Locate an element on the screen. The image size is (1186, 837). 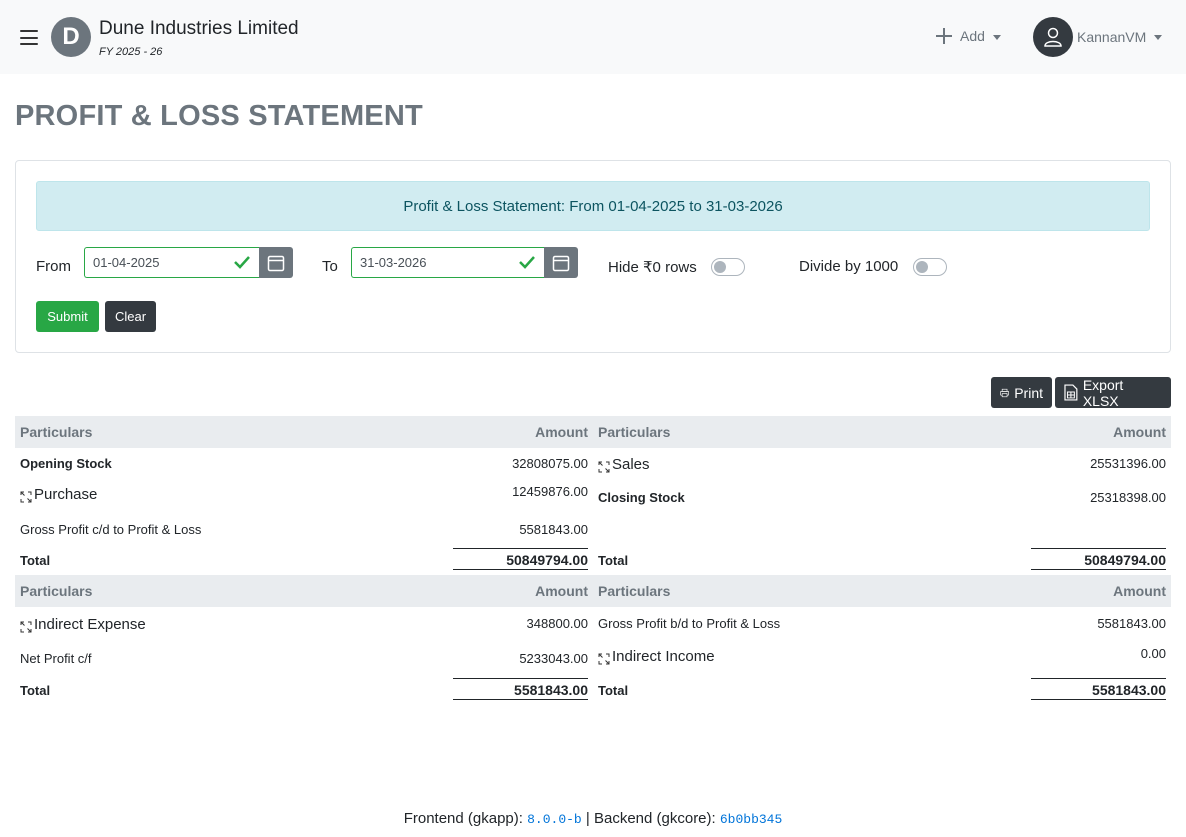
row-name-cell: Purchase is located at coordinates (159, 497).